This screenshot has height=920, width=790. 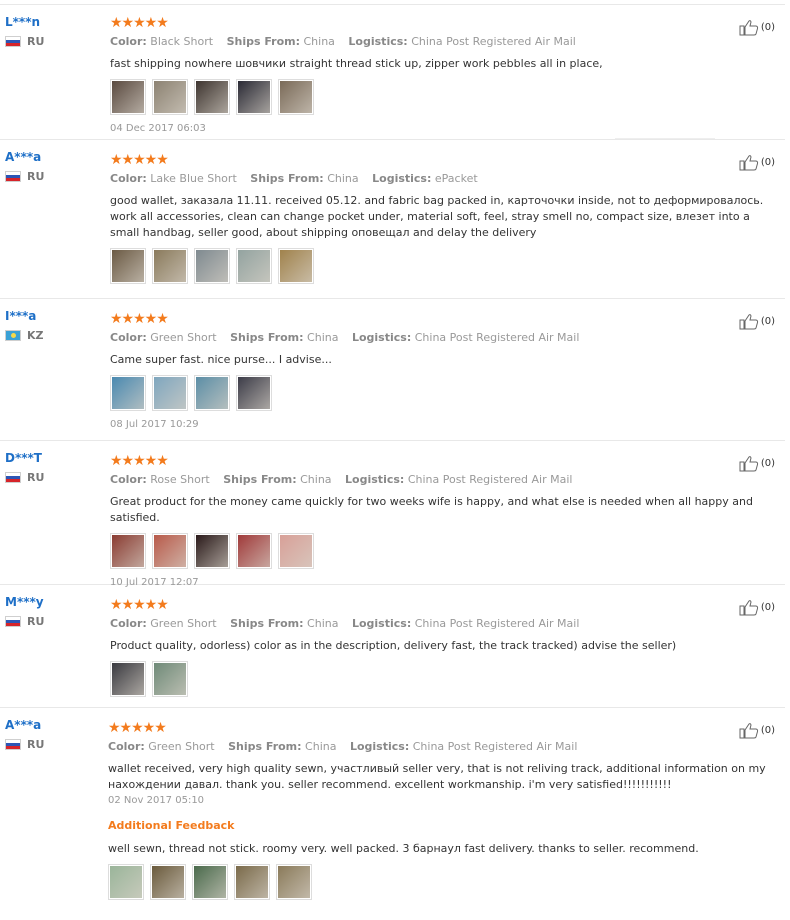 What do you see at coordinates (456, 178) in the screenshot?
I see `logistics-value: ePacket` at bounding box center [456, 178].